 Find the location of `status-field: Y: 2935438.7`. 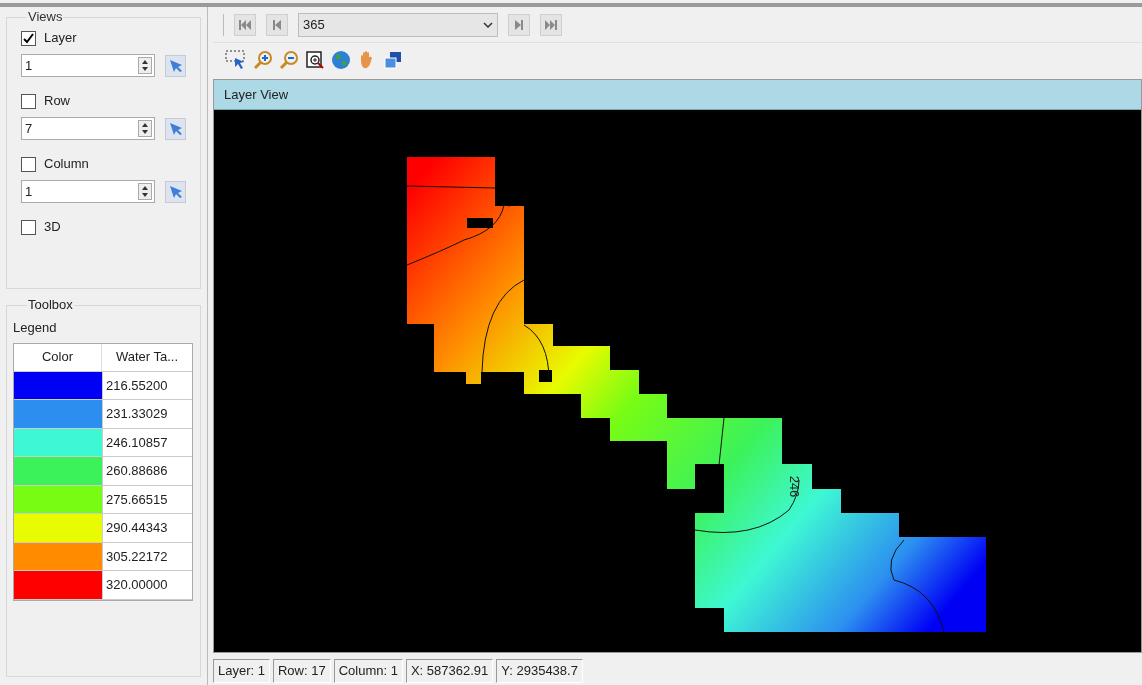

status-field: Y: 2935438.7 is located at coordinates (539, 670).